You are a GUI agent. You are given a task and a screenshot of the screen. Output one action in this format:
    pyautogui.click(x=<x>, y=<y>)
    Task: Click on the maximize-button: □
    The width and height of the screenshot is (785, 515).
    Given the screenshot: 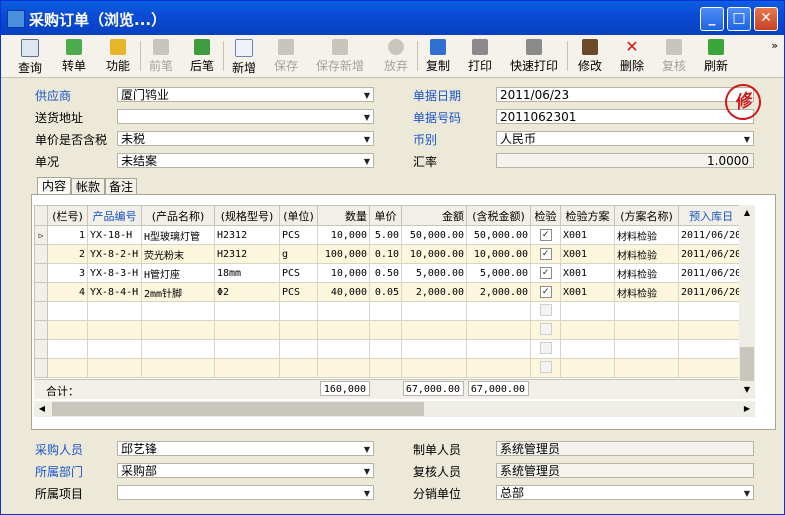 What is the action you would take?
    pyautogui.click(x=739, y=19)
    